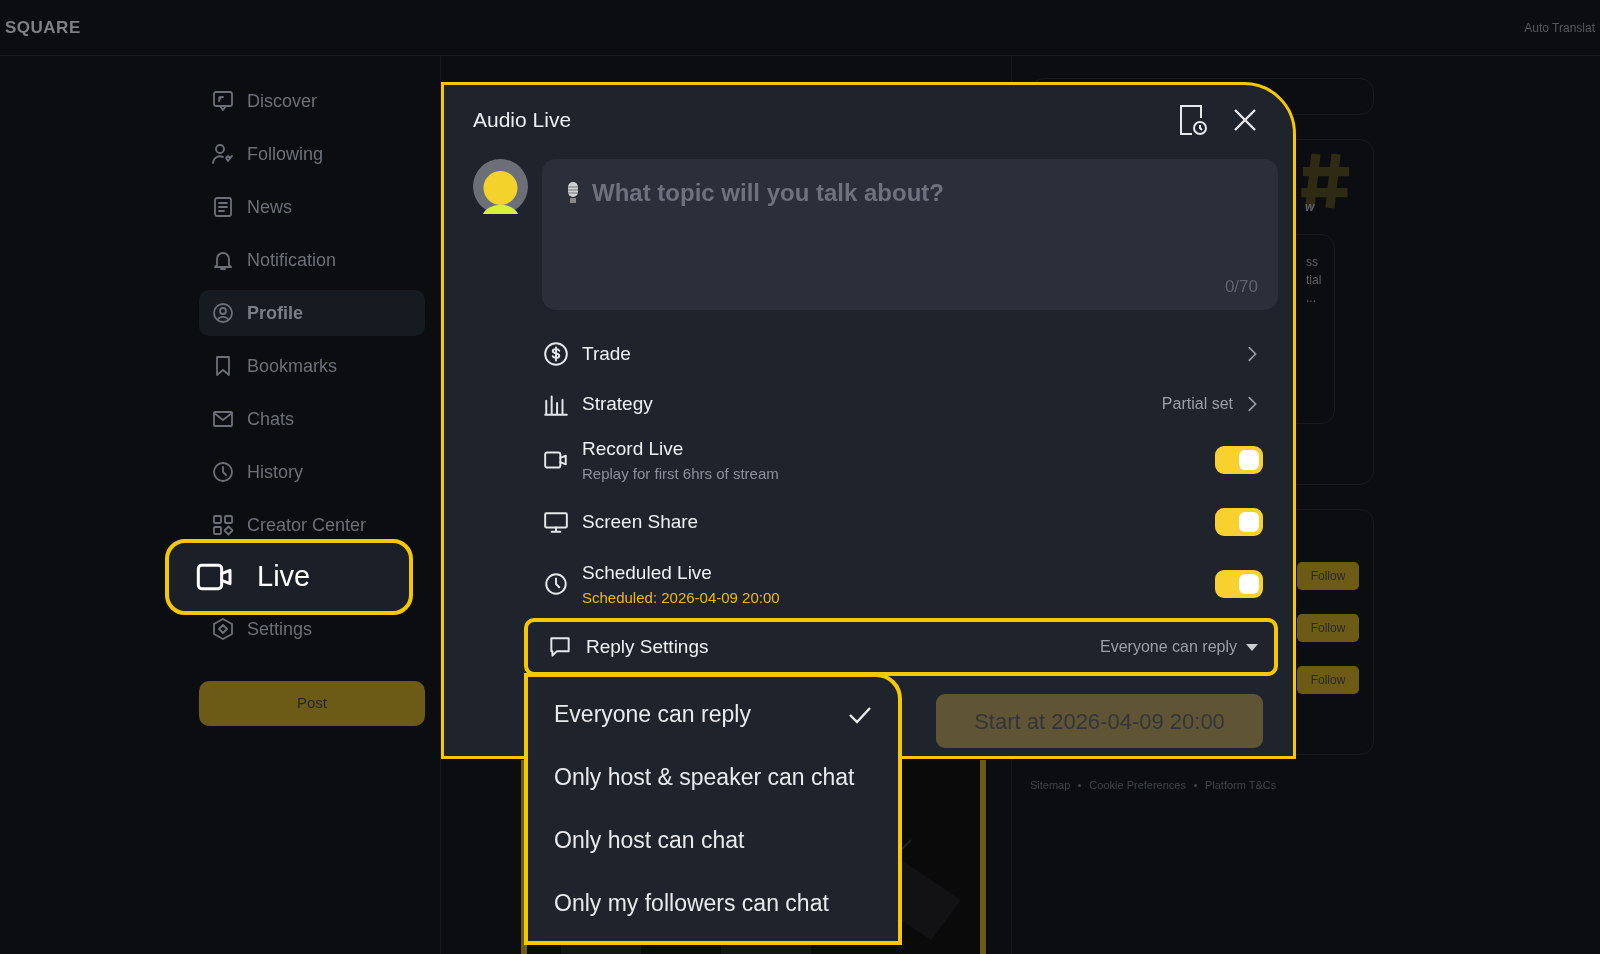  Describe the element at coordinates (312, 154) in the screenshot. I see `sidebar-item: Following` at that location.